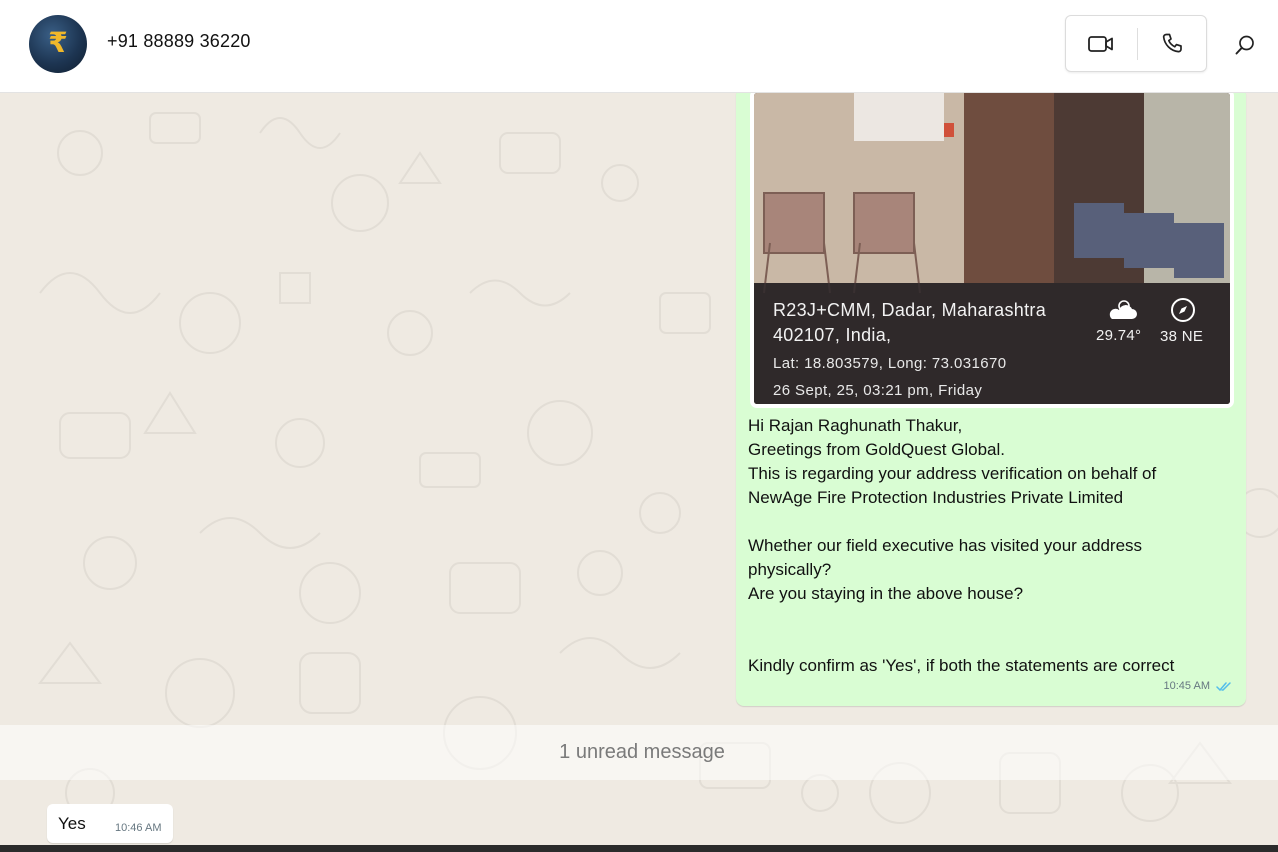 The image size is (1278, 852). What do you see at coordinates (1183, 310) in the screenshot?
I see `compass-icon` at bounding box center [1183, 310].